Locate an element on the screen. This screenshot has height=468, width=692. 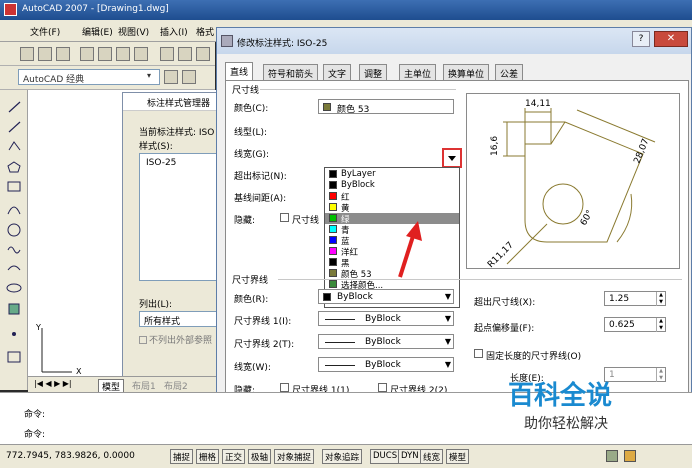
color-option-magenta: 洋红 is located at coordinates (392, 252).